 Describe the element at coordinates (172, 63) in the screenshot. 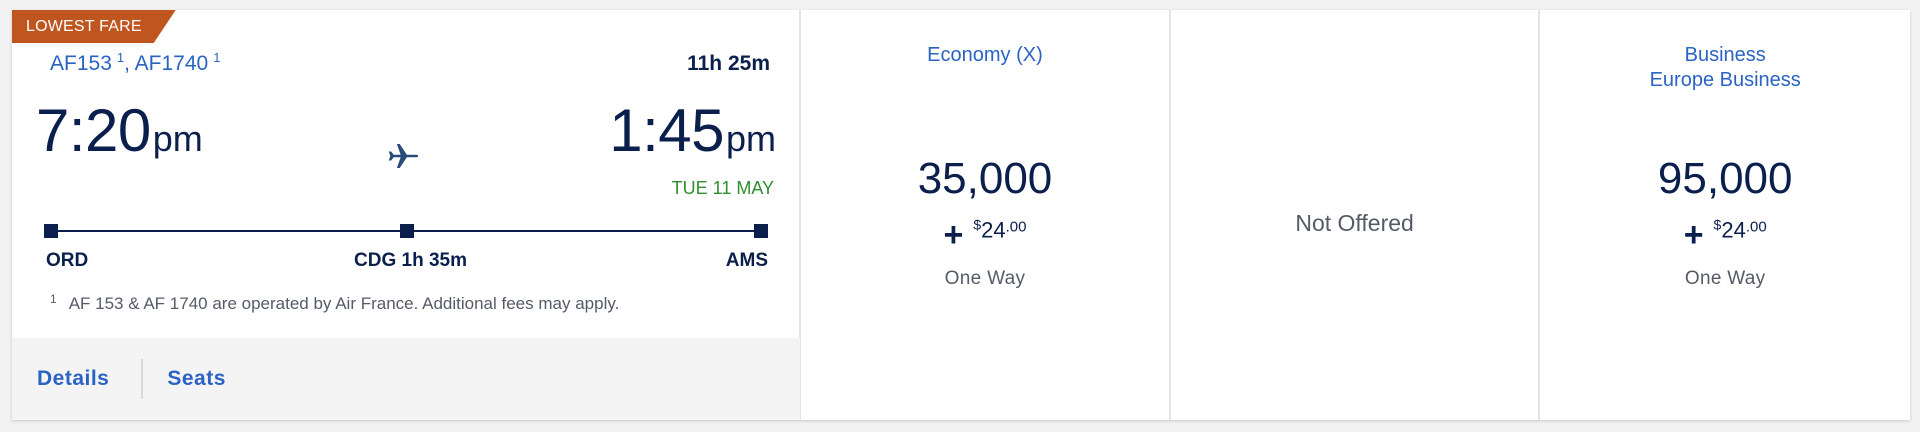

I see `flight-number-2: AF1740` at that location.